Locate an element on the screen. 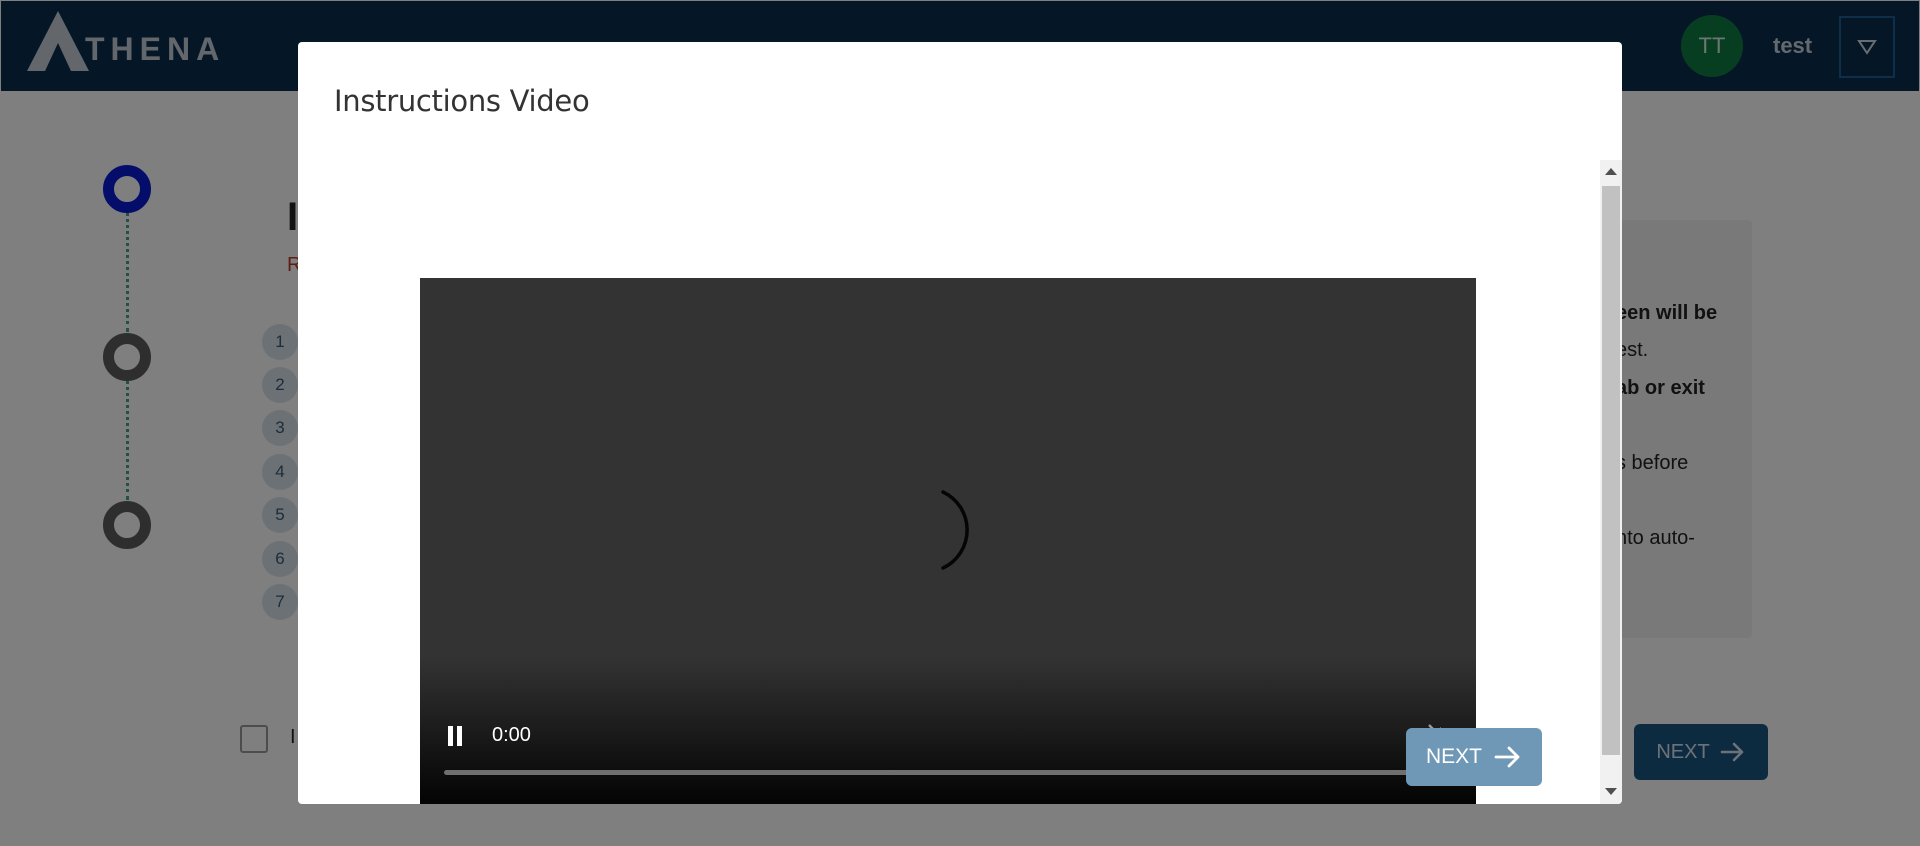 Image resolution: width=1920 pixels, height=846 pixels. modal-next-button: NEXT is located at coordinates (1474, 757).